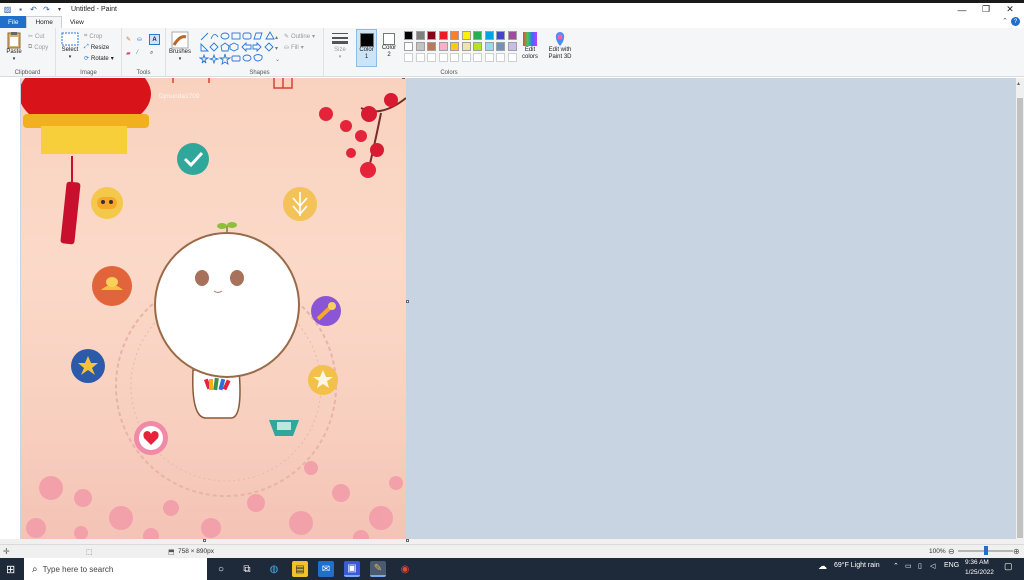 This screenshot has height=580, width=1024. Describe the element at coordinates (352, 569) in the screenshot. I see `zoom-app-icon: ▣` at that location.